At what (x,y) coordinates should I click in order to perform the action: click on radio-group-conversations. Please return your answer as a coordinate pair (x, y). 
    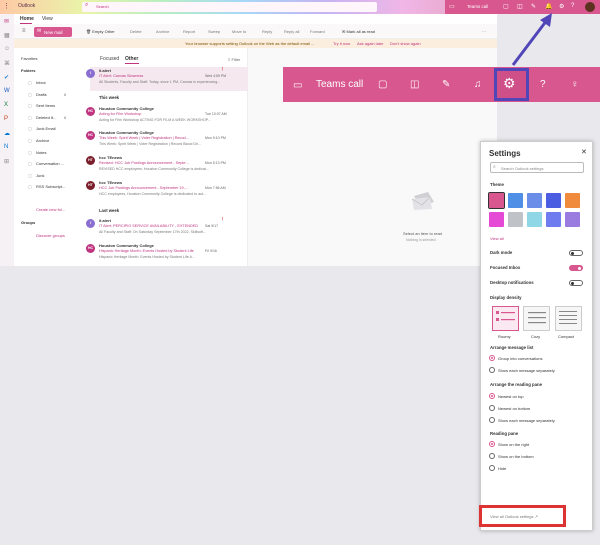
    Looking at the image, I should click on (492, 358).